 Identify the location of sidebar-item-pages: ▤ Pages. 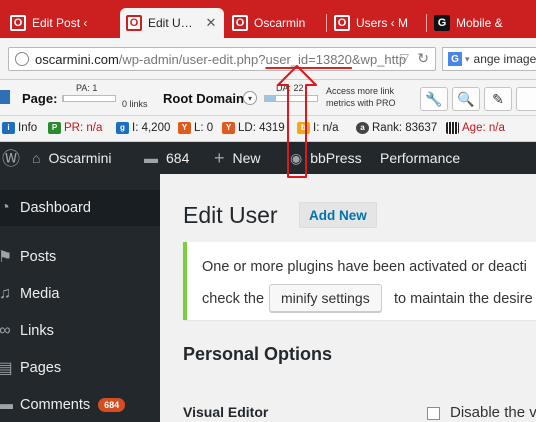
(80, 368).